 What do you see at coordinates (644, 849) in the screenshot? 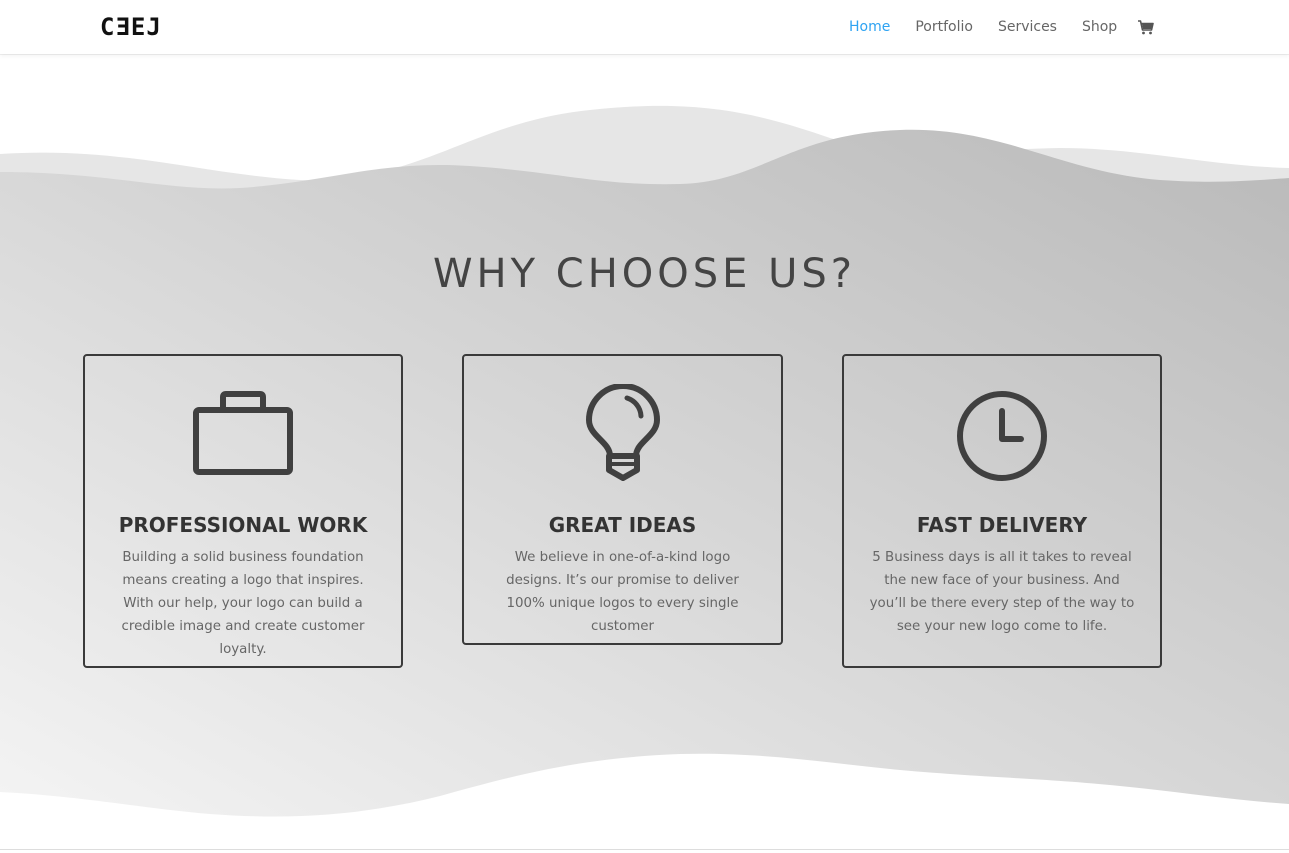
I see `footer-divider` at bounding box center [644, 849].